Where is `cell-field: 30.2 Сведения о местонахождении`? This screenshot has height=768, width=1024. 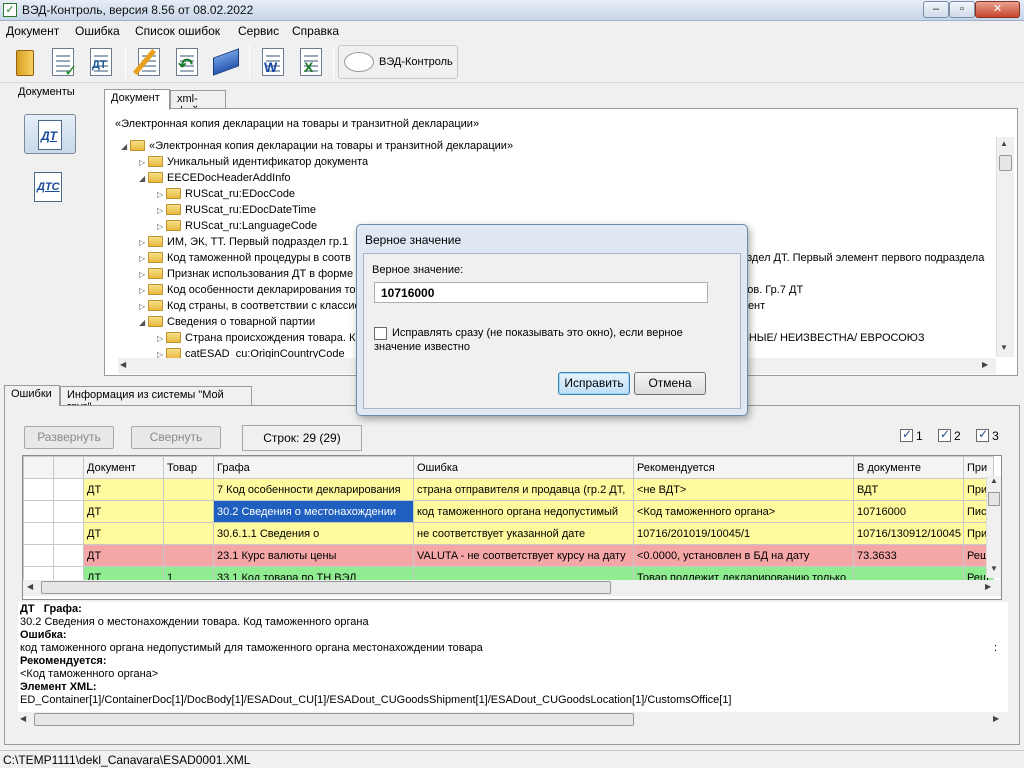
cell-field: 30.2 Сведения о местонахождении is located at coordinates (313, 511).